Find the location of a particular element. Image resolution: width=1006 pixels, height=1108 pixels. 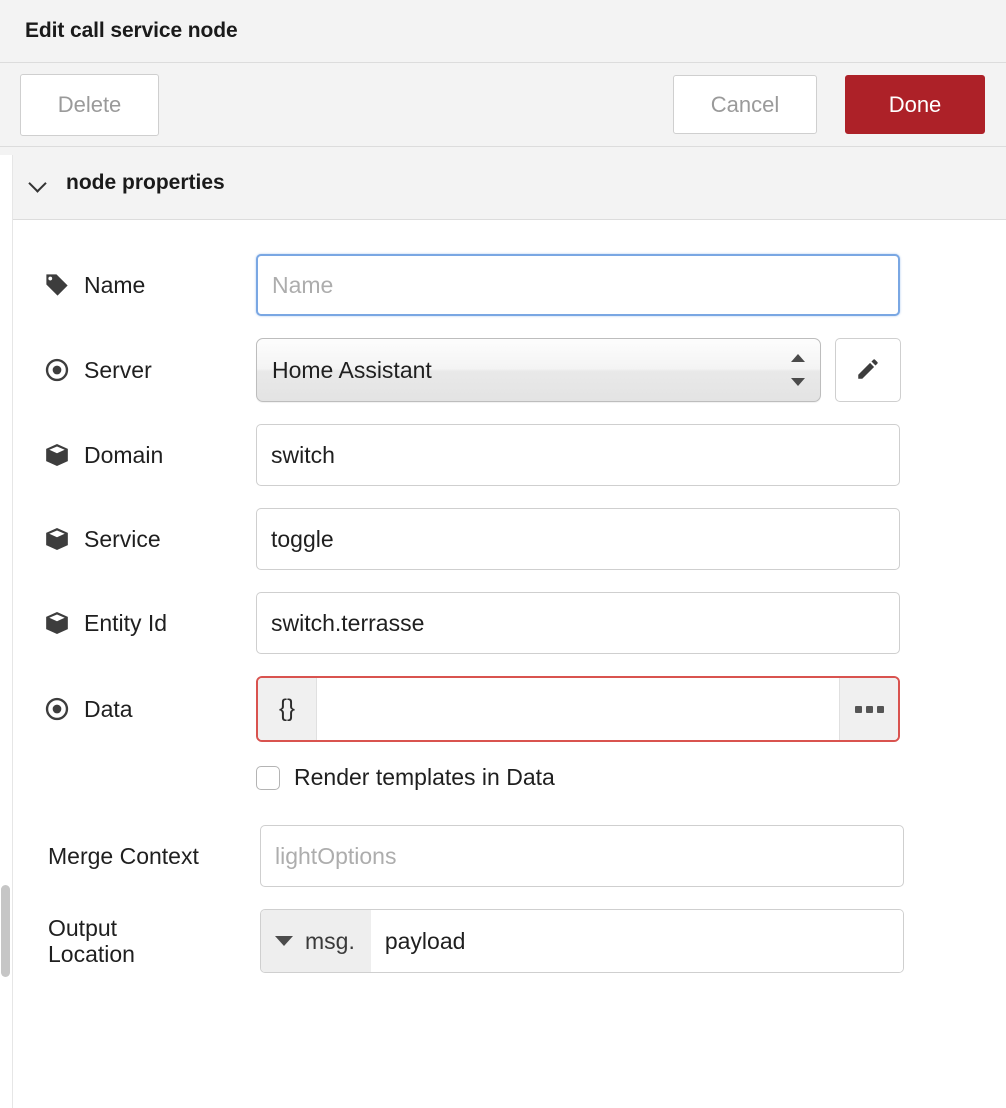

data-expand-button is located at coordinates (868, 709).